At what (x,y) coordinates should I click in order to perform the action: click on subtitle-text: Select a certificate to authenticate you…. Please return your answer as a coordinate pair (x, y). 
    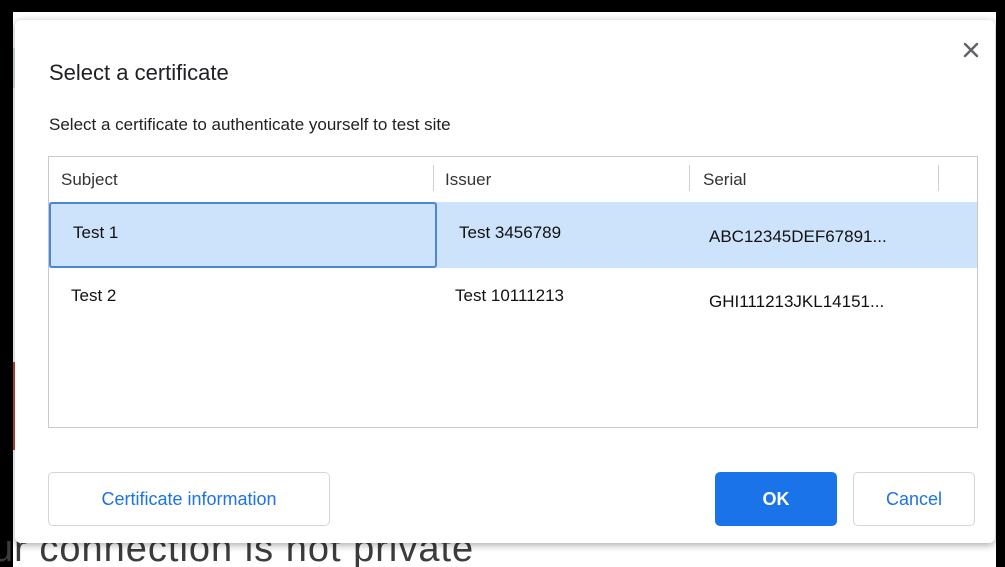
    Looking at the image, I should click on (221, 124).